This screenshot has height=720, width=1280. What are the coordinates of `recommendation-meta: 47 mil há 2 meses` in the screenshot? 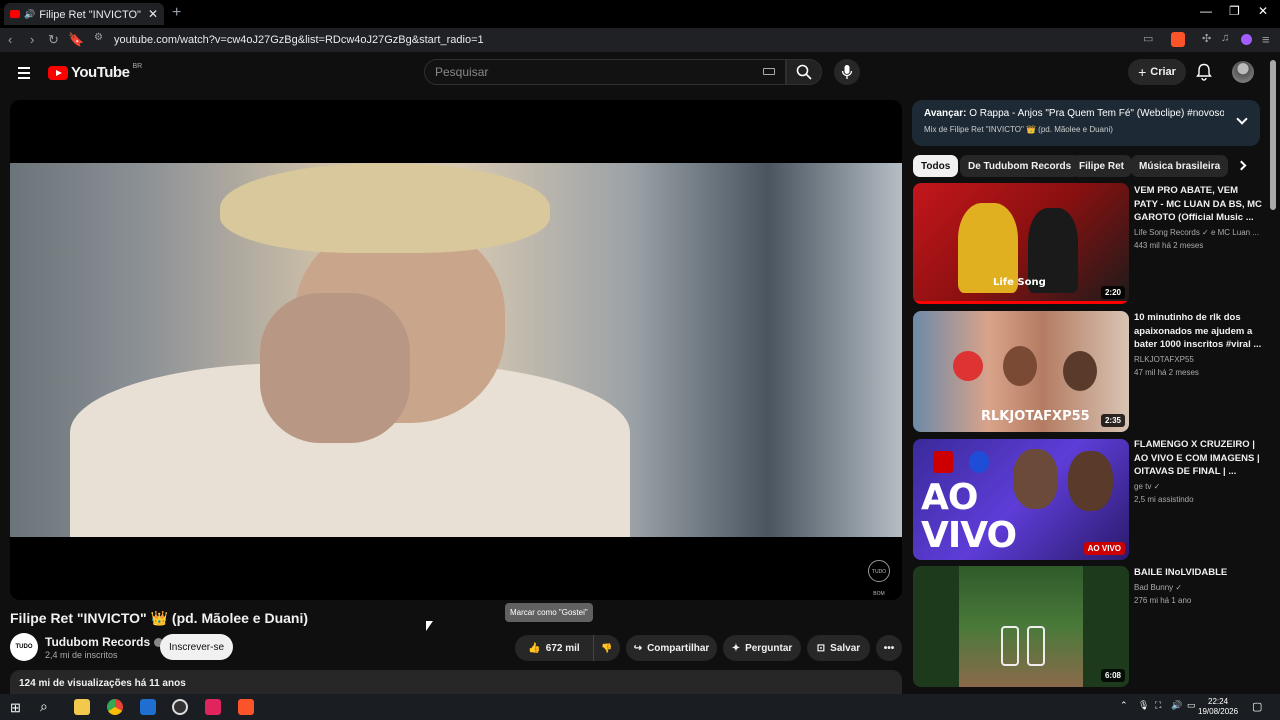 It's located at (1166, 372).